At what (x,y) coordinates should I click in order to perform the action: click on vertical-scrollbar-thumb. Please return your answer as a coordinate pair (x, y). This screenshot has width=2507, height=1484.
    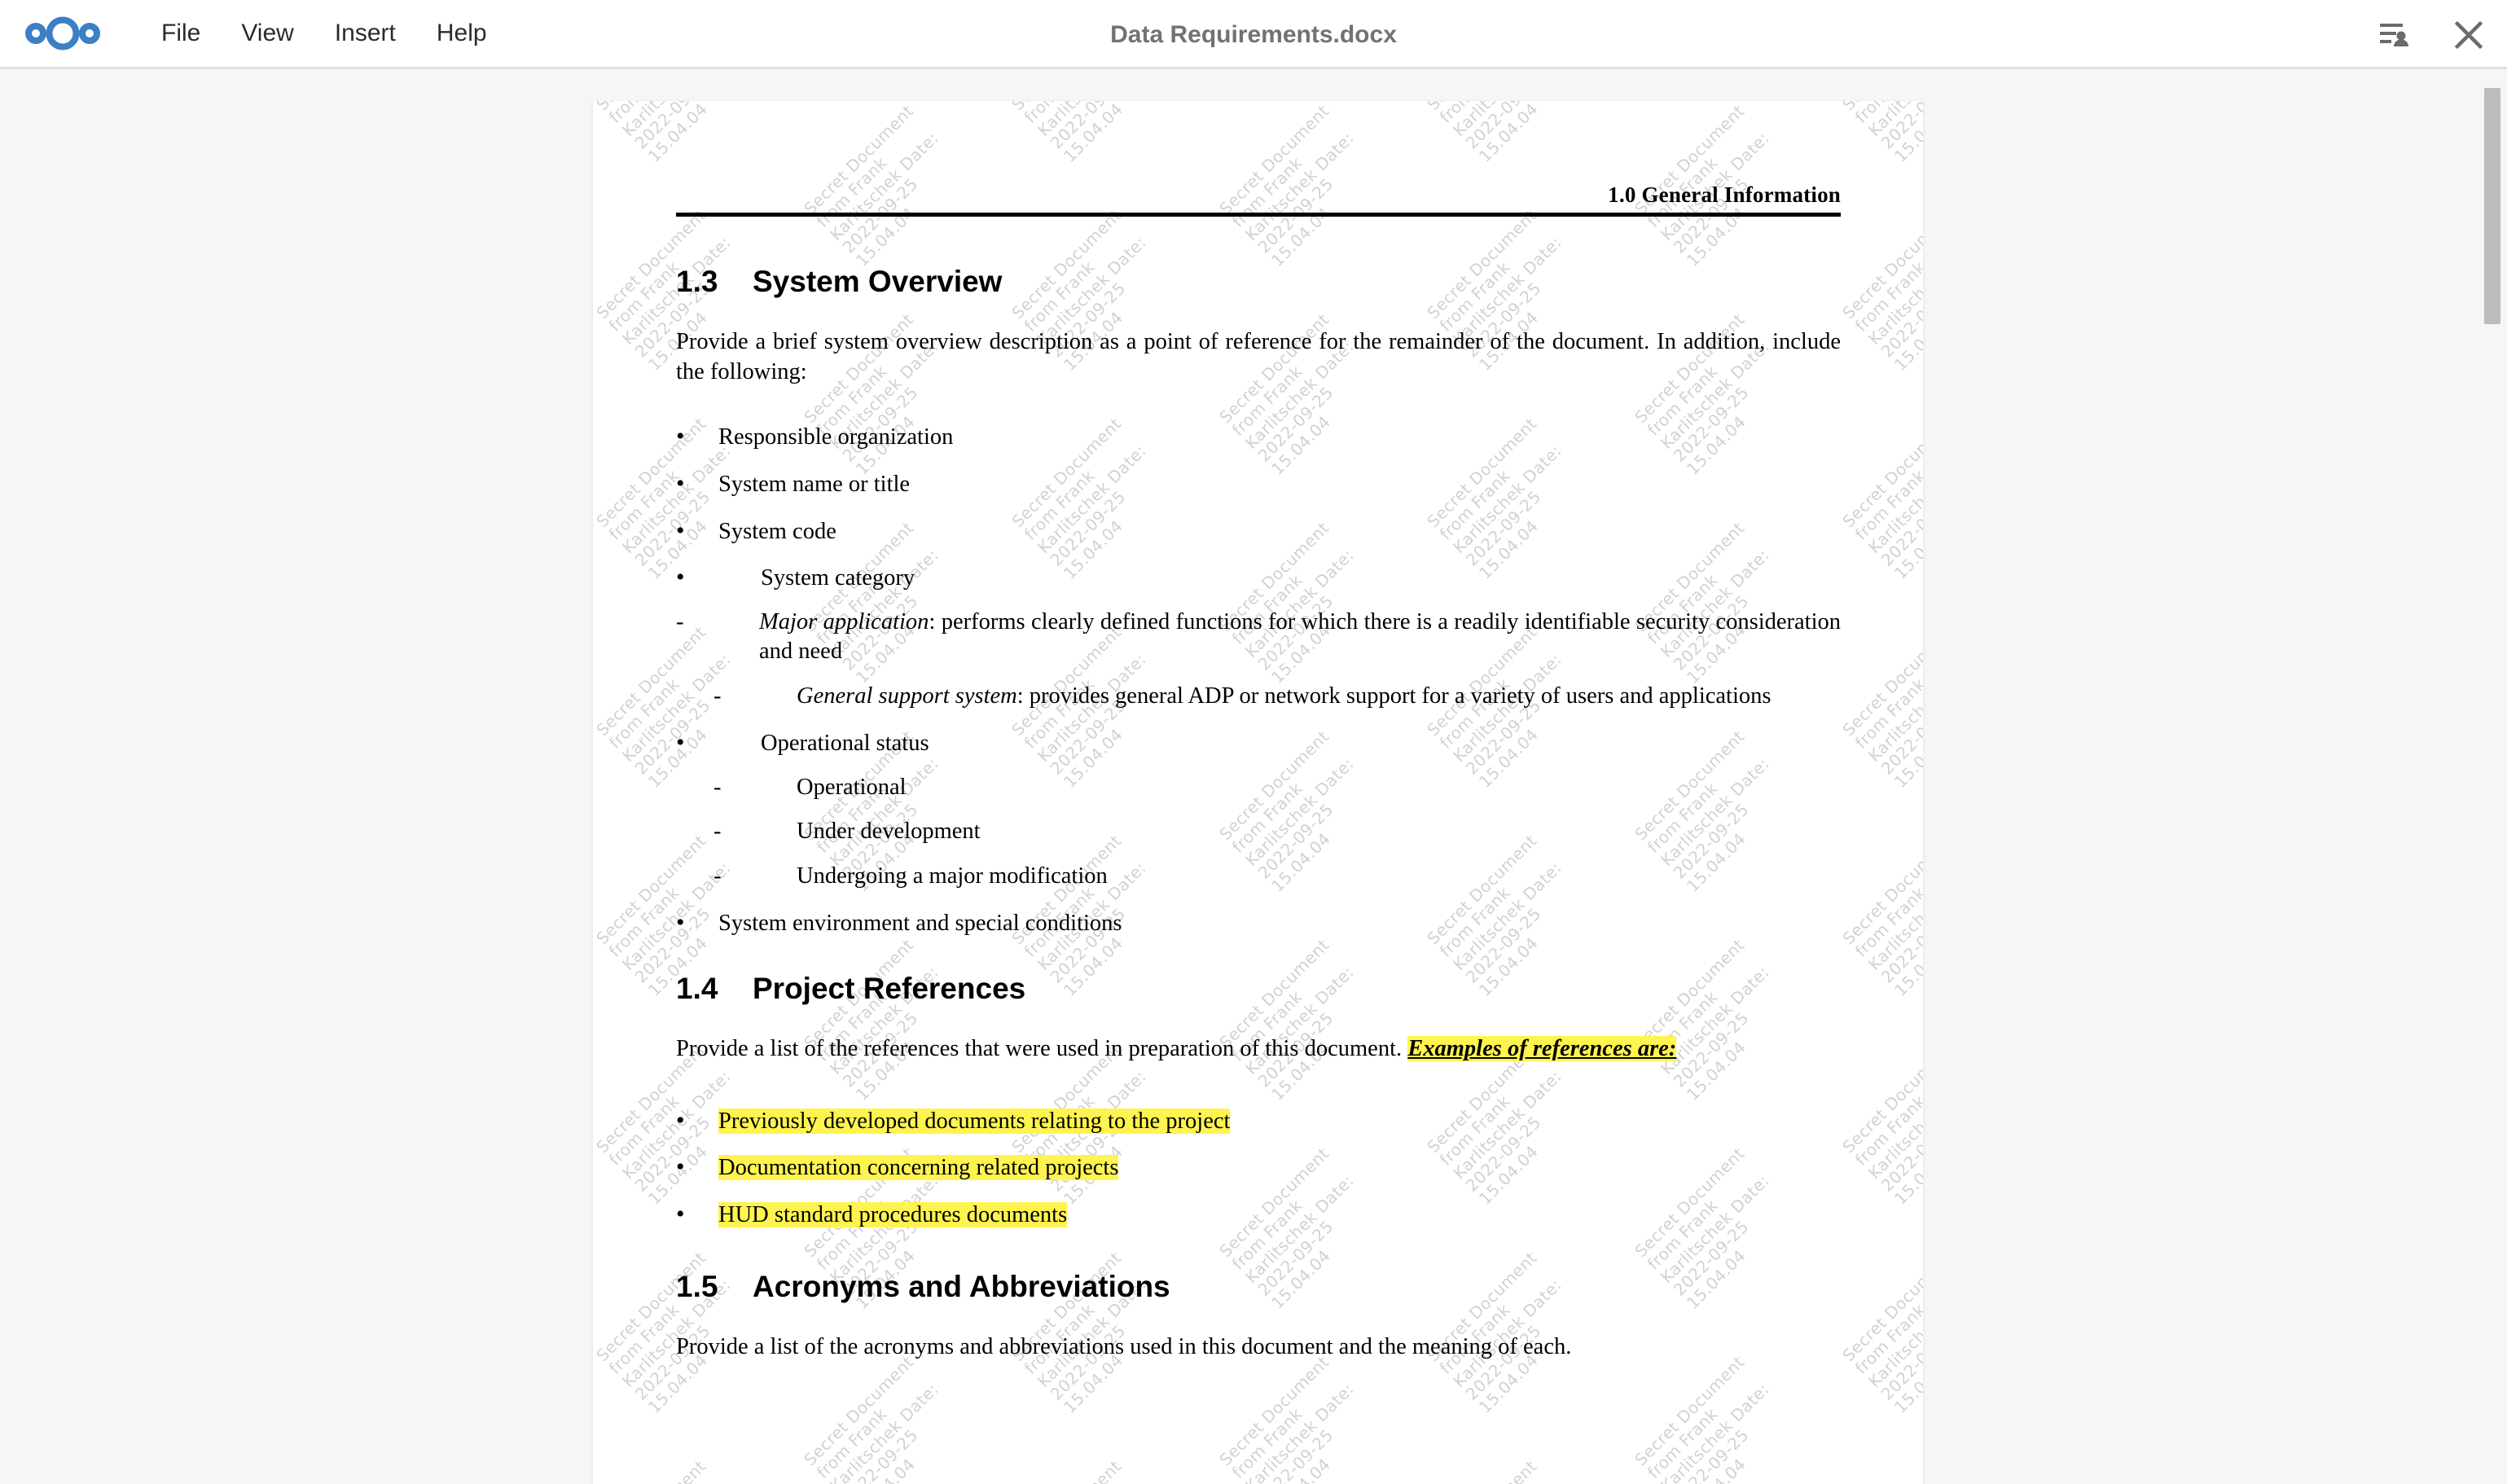
    Looking at the image, I should click on (2492, 206).